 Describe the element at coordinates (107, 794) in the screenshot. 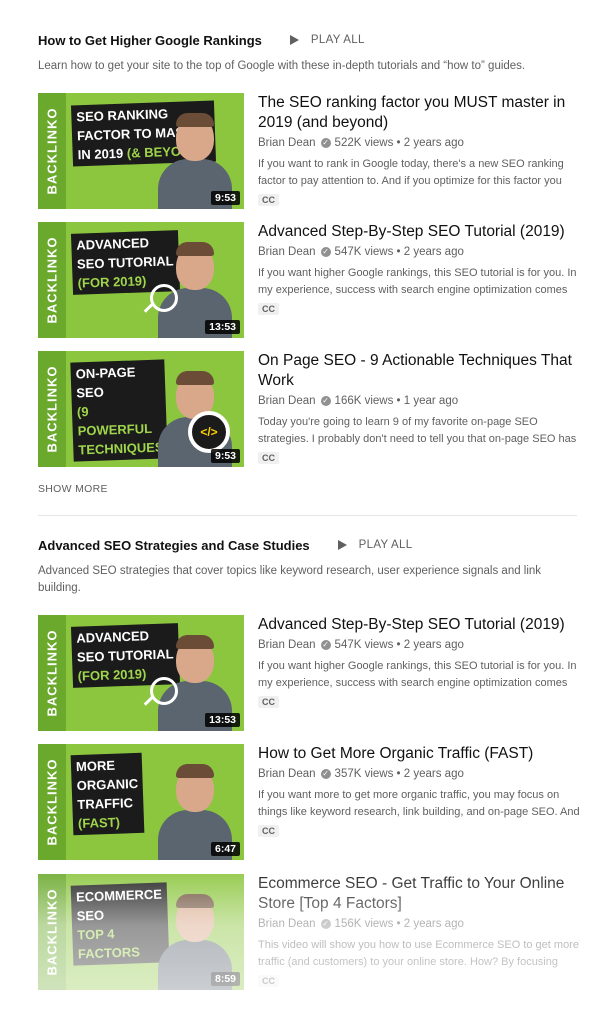

I see `thumbnail-text: MORE ORGANIC TRAFFIC (FAST)` at that location.